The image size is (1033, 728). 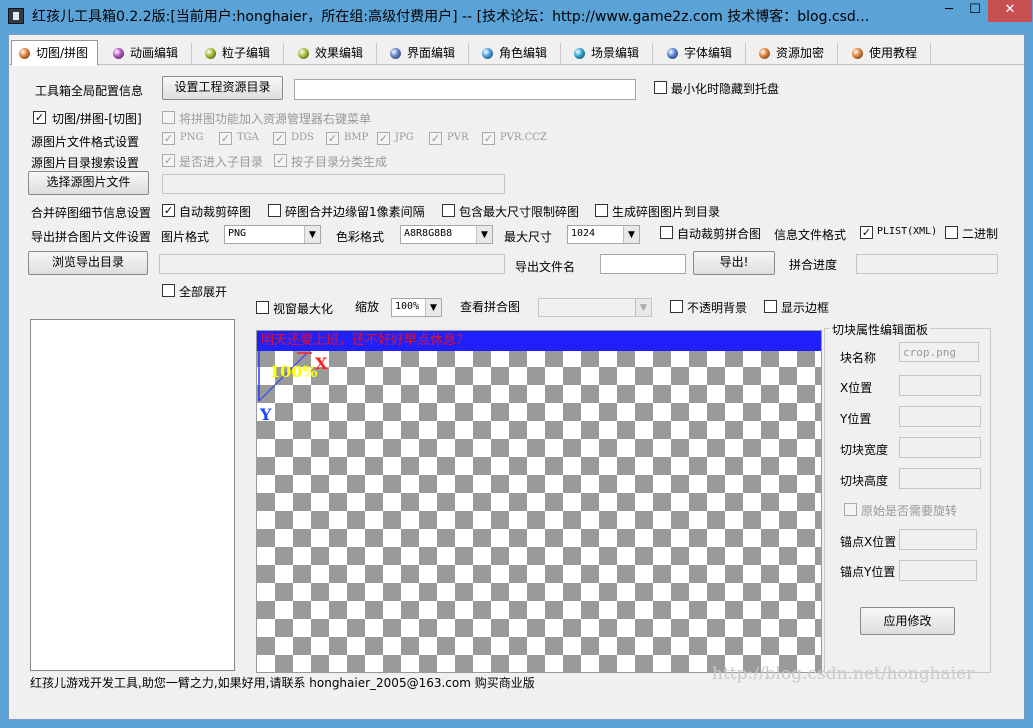 What do you see at coordinates (523, 53) in the screenshot?
I see `tab-label: 角色编辑` at bounding box center [523, 53].